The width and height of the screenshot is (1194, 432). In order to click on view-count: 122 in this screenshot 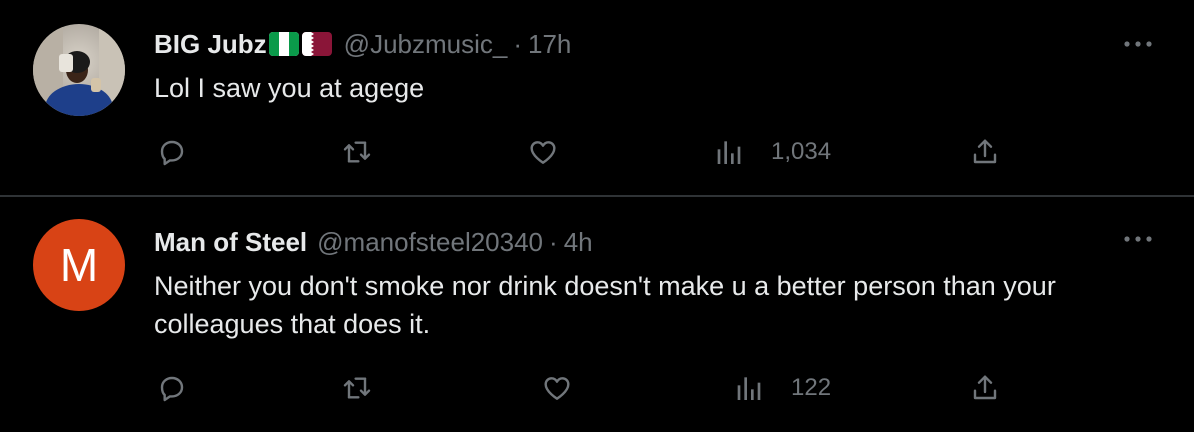, I will do `click(811, 387)`.